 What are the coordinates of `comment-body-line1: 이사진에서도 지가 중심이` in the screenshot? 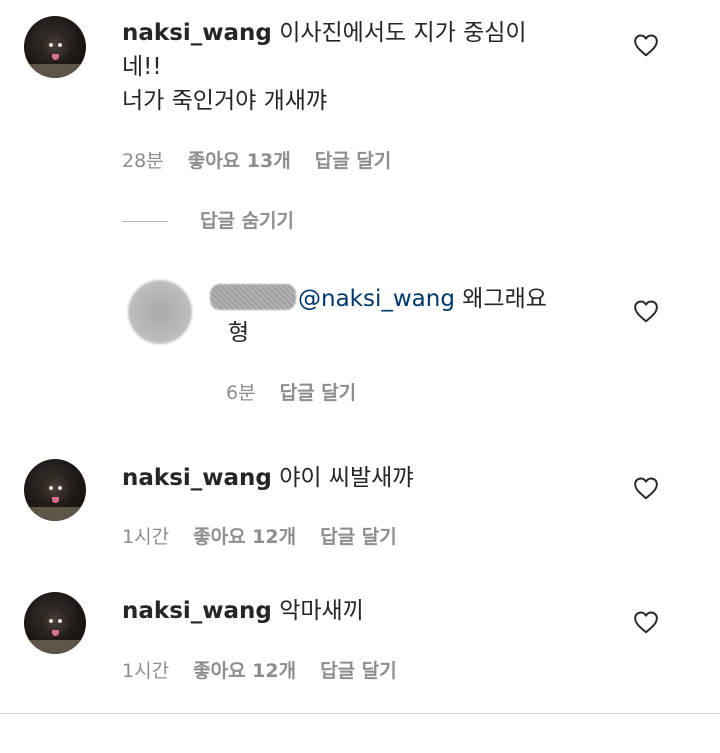 It's located at (403, 33).